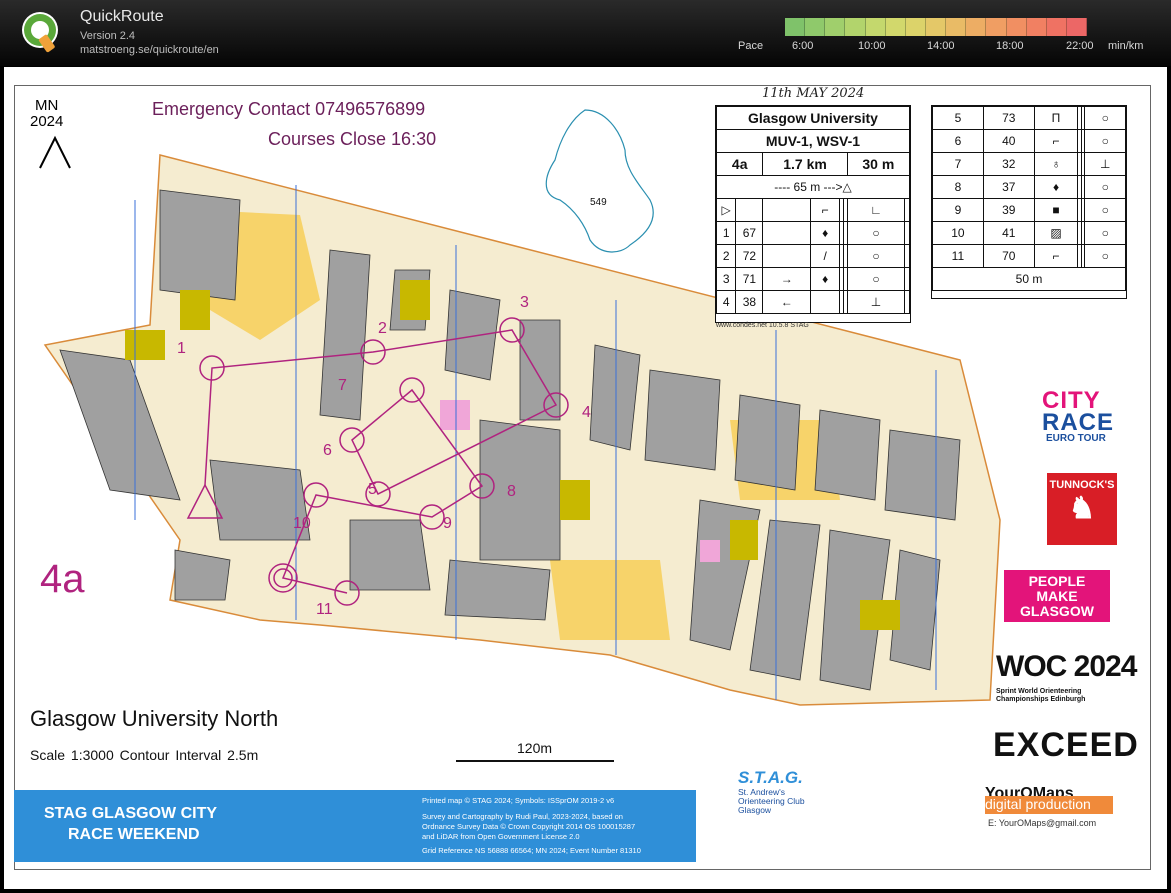  I want to click on control-code: 38, so click(749, 302).